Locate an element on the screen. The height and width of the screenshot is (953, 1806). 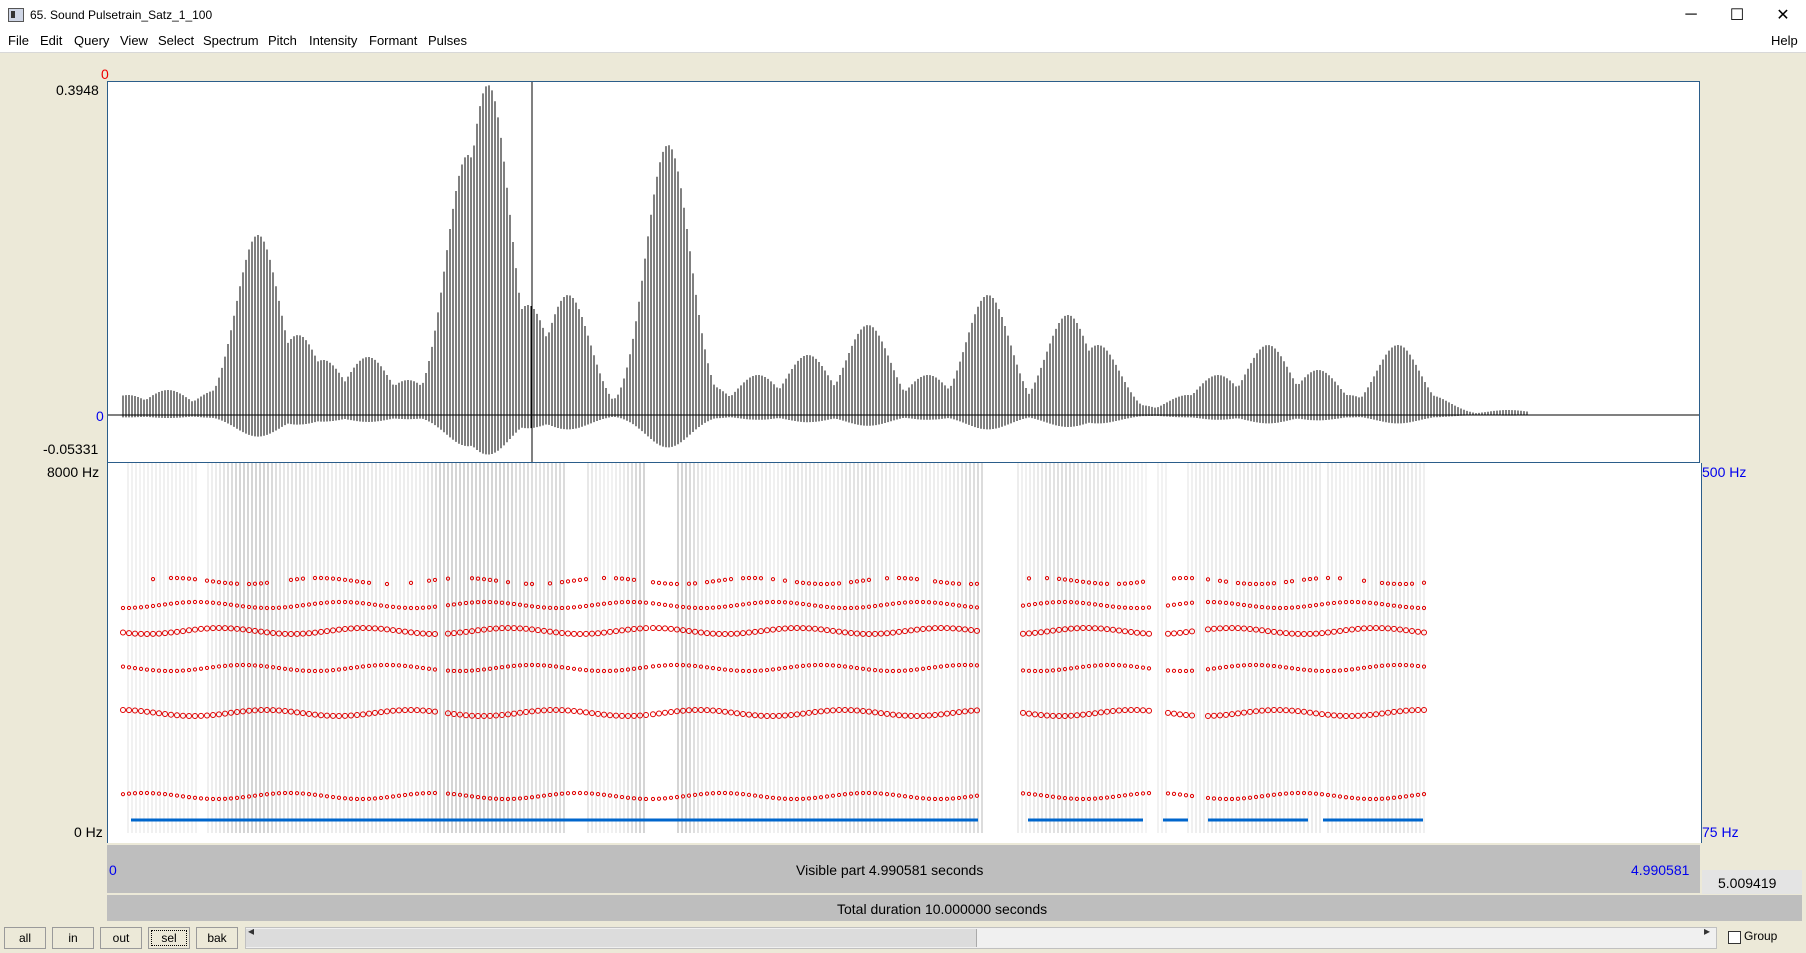
zoom-back-button: bak is located at coordinates (217, 938).